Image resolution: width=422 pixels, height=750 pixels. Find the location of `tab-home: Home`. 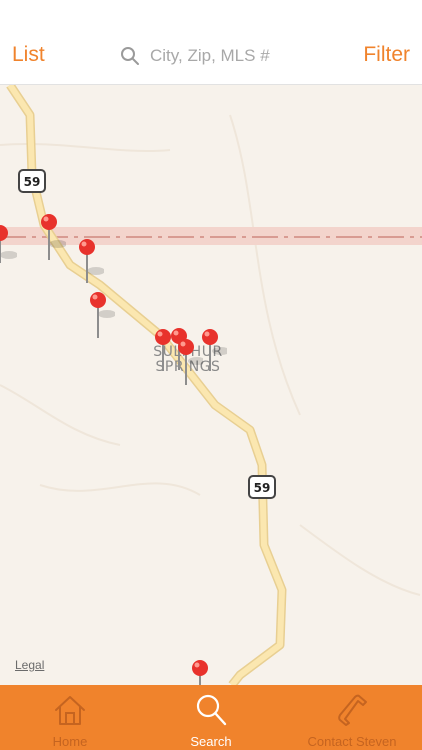

tab-home: Home is located at coordinates (70, 717).